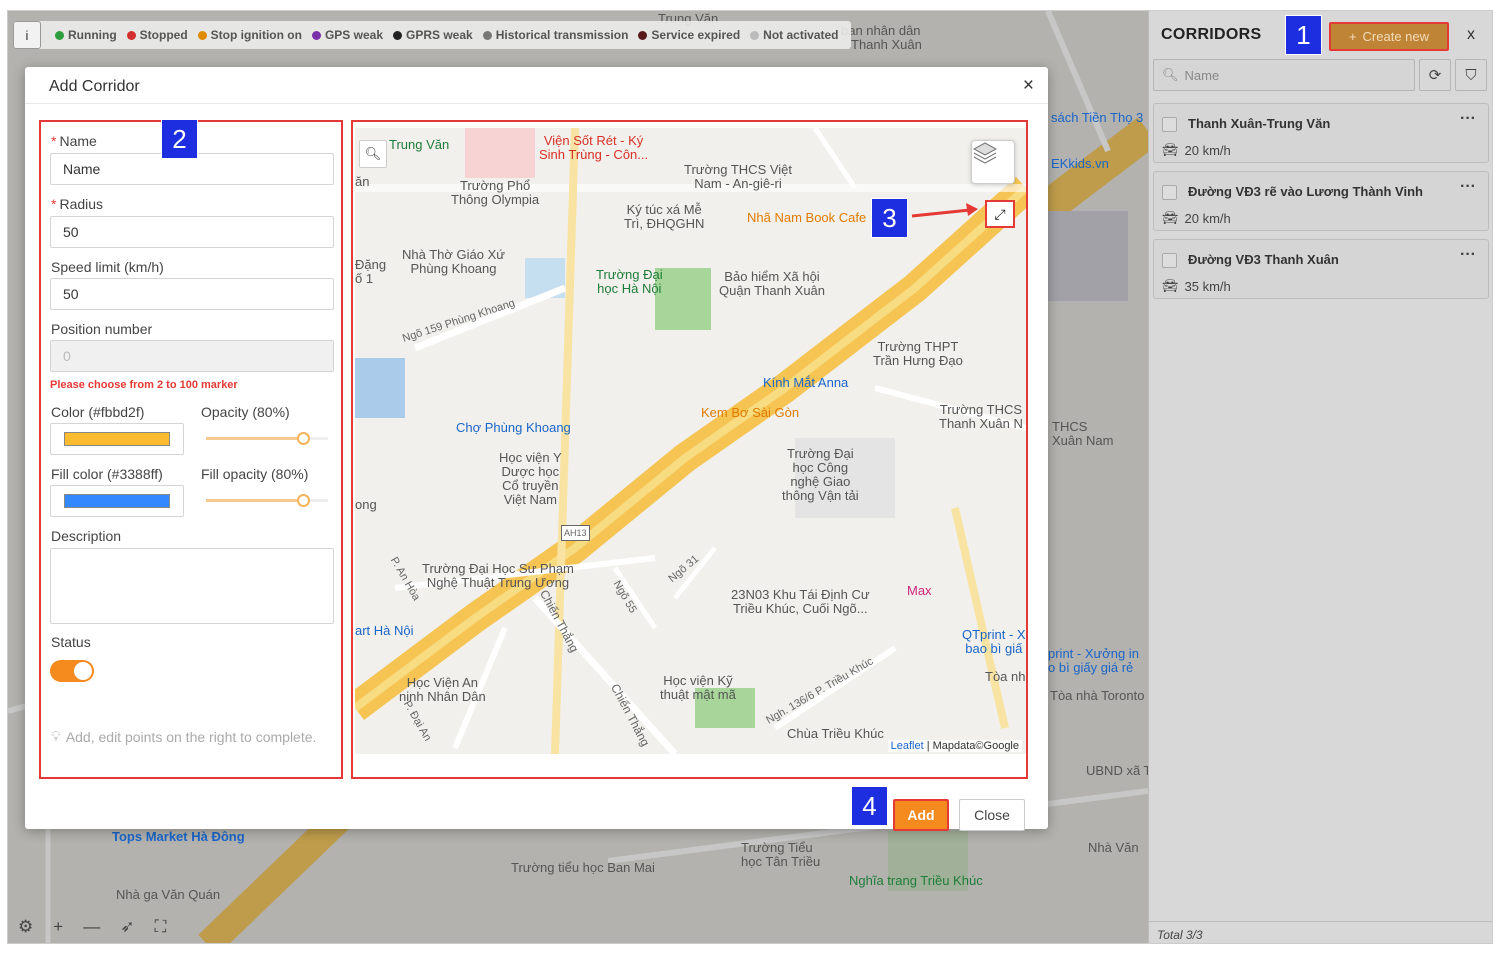 The width and height of the screenshot is (1503, 953). What do you see at coordinates (254, 500) in the screenshot?
I see `slider-fill` at bounding box center [254, 500].